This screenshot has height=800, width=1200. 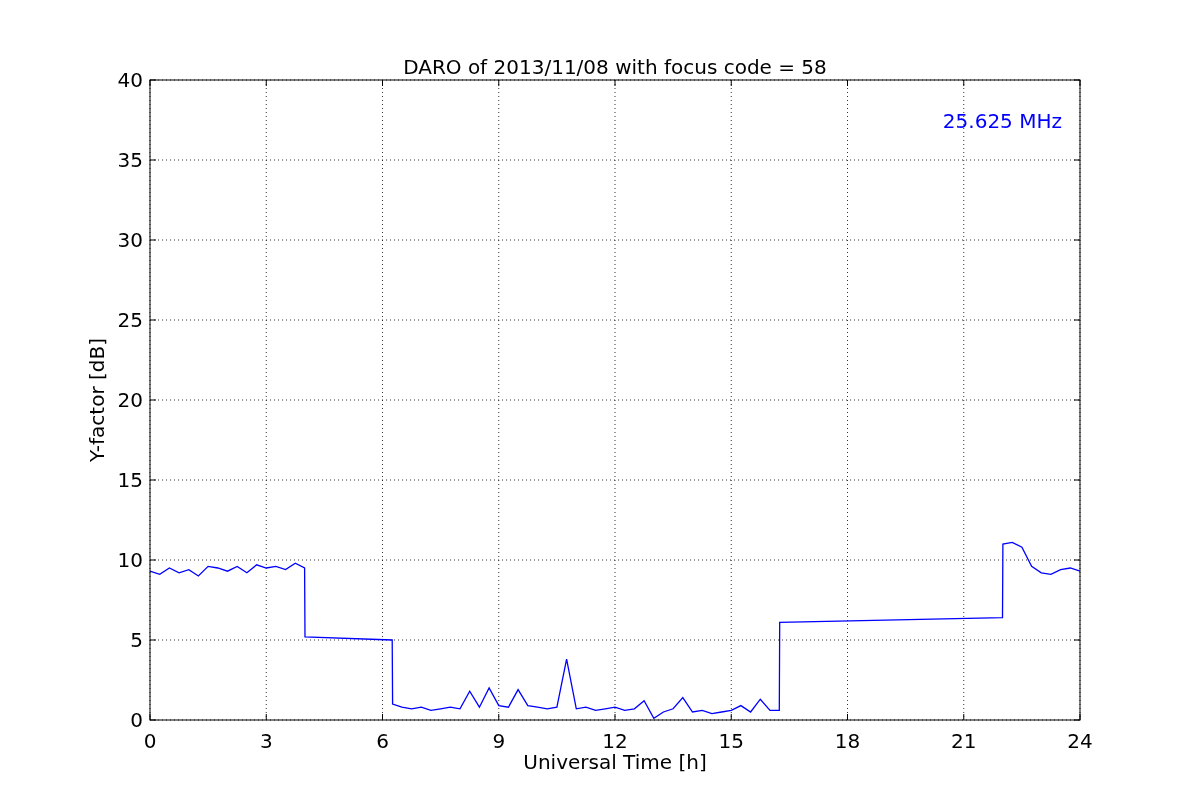 I want to click on y-axis-label: Y-factor [dB], so click(x=97, y=400).